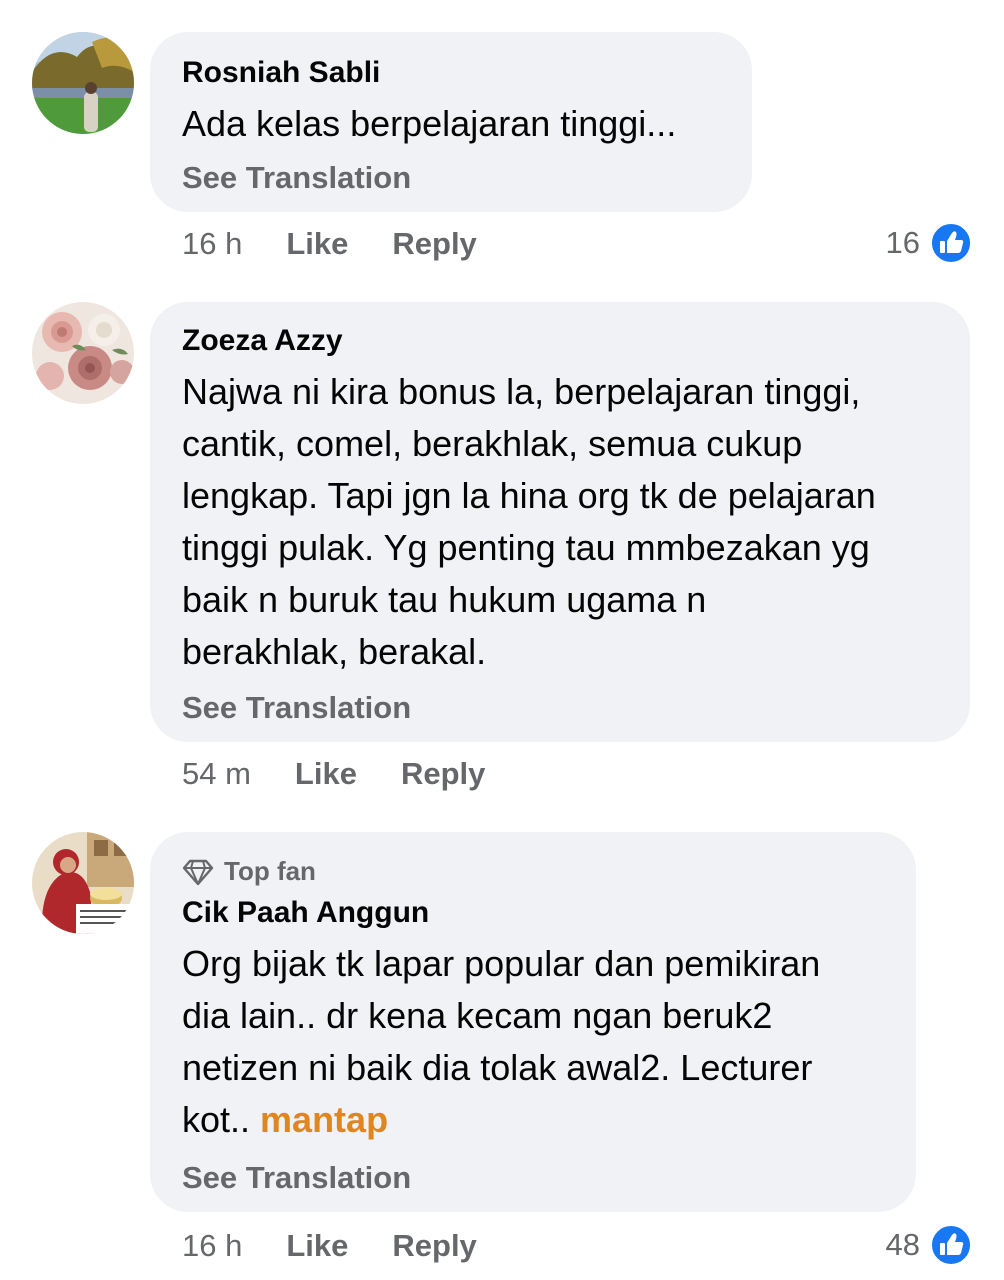 The image size is (1004, 1280). What do you see at coordinates (334, 651) in the screenshot?
I see `comment-line: berakhlak, berakal.` at bounding box center [334, 651].